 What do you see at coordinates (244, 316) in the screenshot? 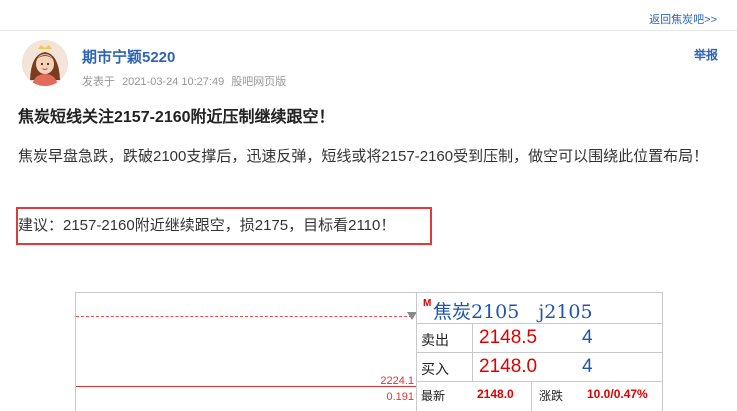
I see `price-dashed-line` at bounding box center [244, 316].